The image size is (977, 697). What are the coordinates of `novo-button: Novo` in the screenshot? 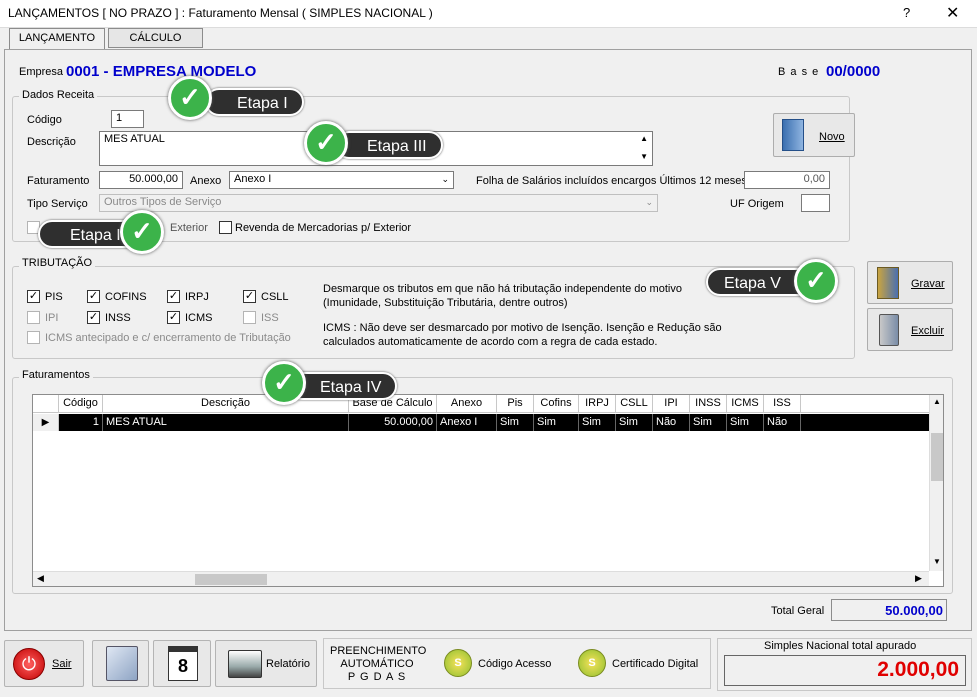 It's located at (814, 135).